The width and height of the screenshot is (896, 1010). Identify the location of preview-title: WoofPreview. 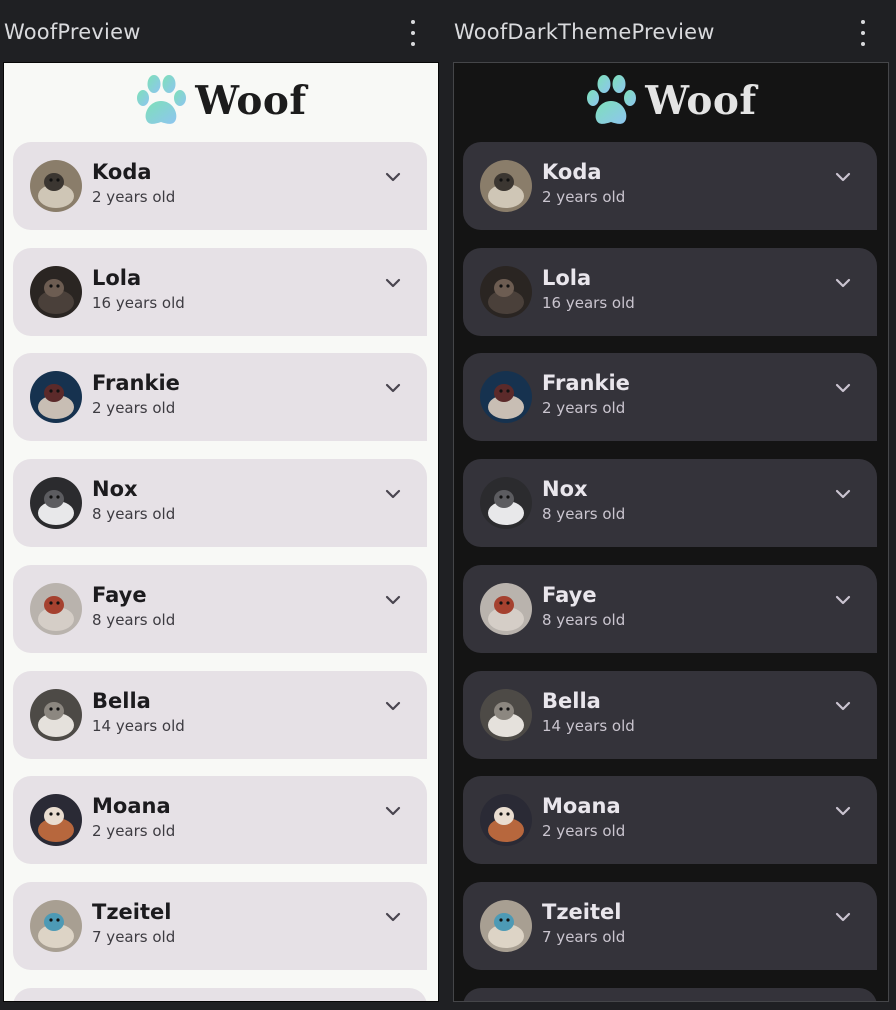
(72, 32).